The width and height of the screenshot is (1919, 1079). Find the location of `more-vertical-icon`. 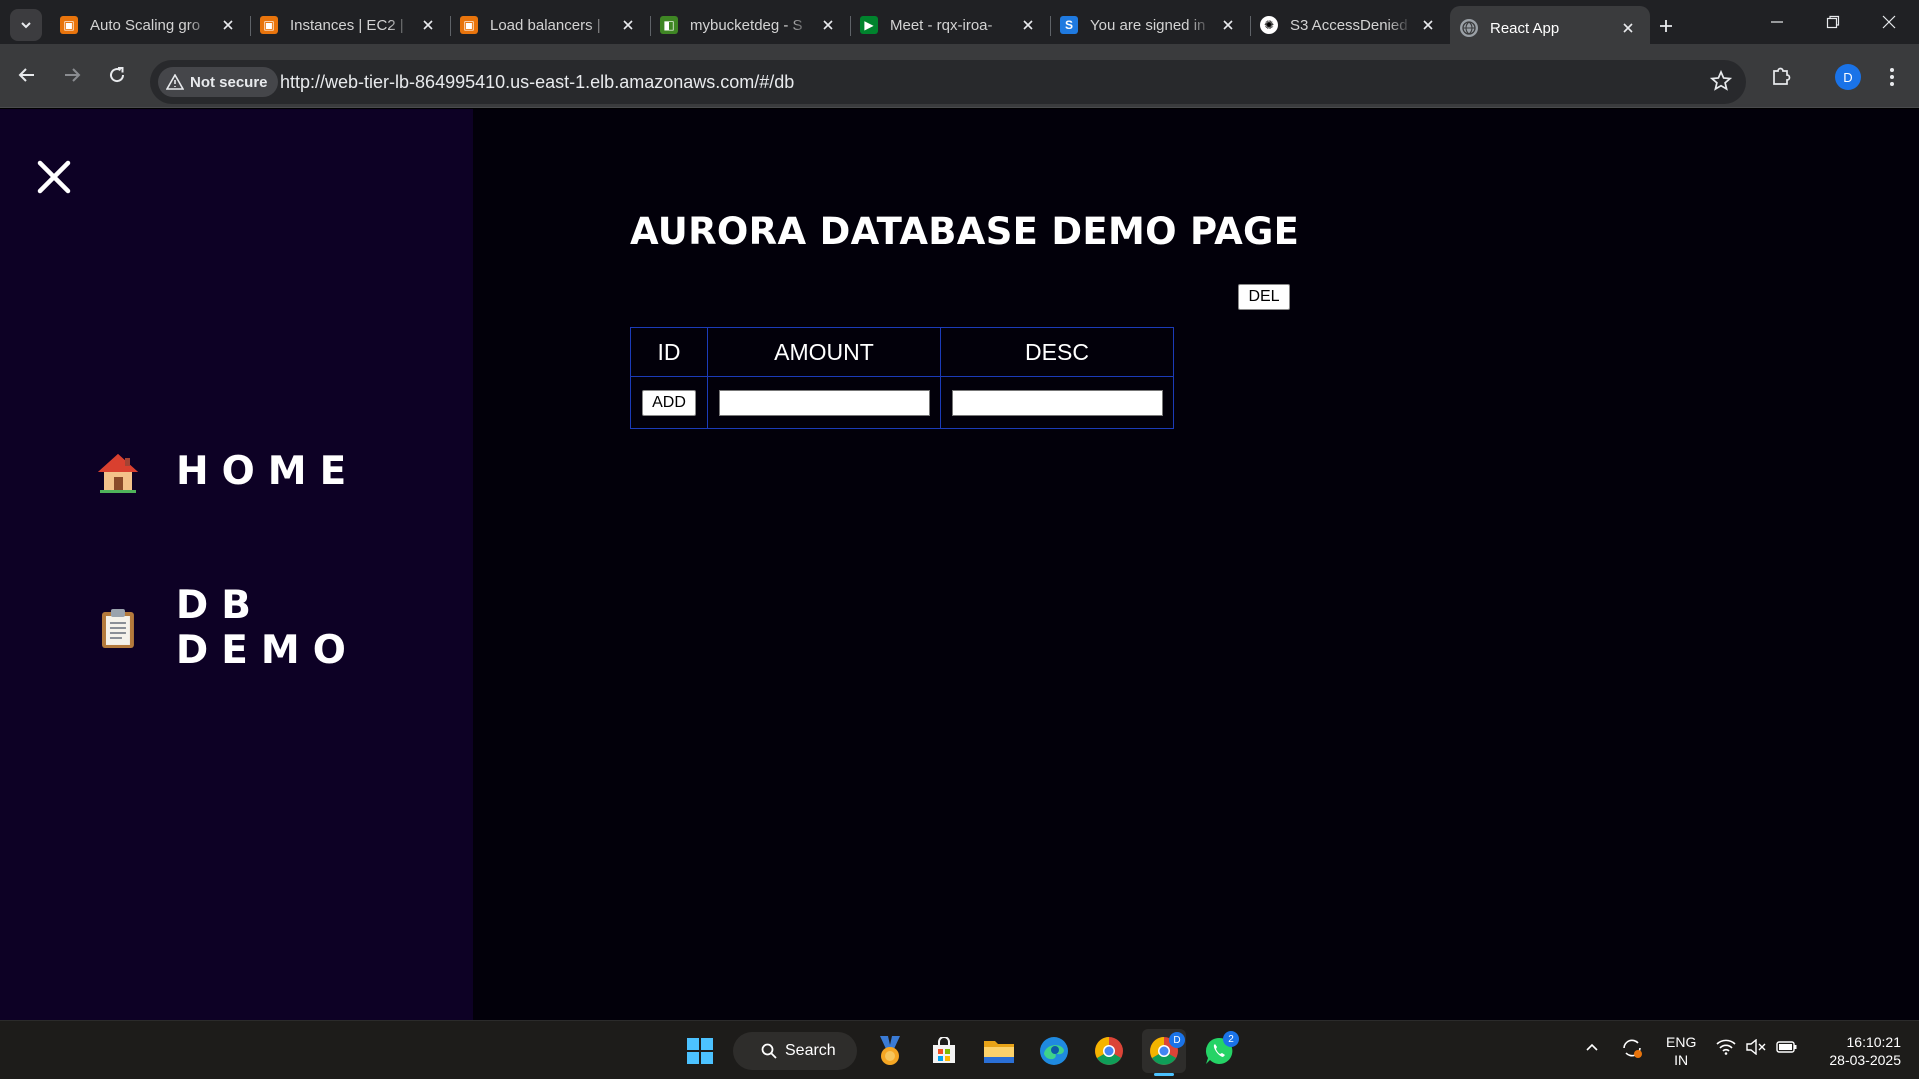

more-vertical-icon is located at coordinates (1892, 77).